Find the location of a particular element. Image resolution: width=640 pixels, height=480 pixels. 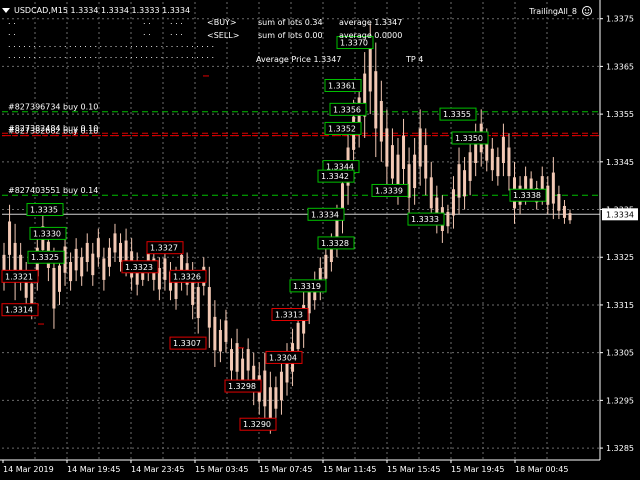

price-label-text: 1.3298 is located at coordinates (242, 386).